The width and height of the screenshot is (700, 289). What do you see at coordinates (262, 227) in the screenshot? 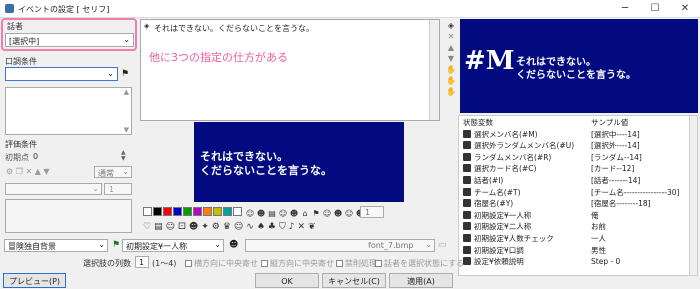
I see `spade-icon: ♠` at bounding box center [262, 227].